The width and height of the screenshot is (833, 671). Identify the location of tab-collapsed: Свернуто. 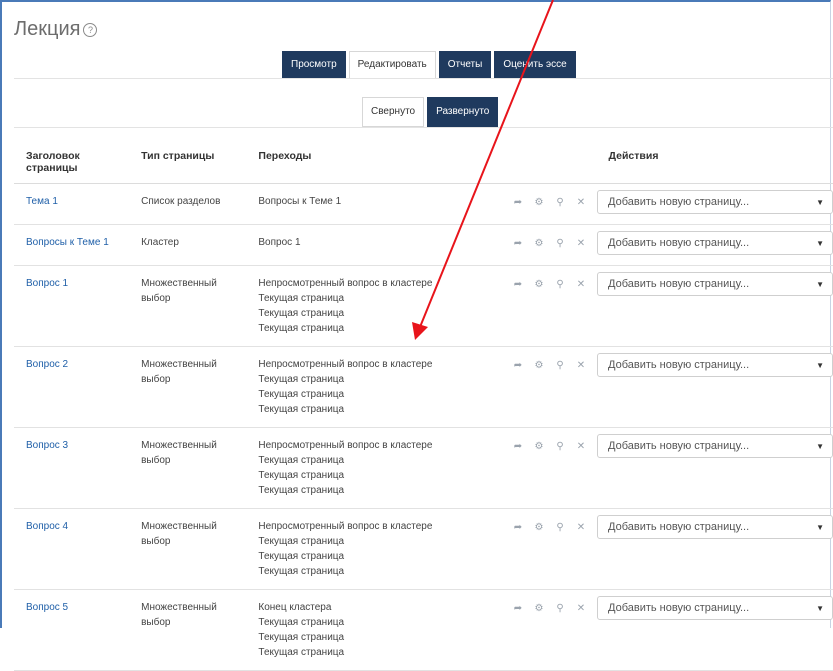
(393, 112).